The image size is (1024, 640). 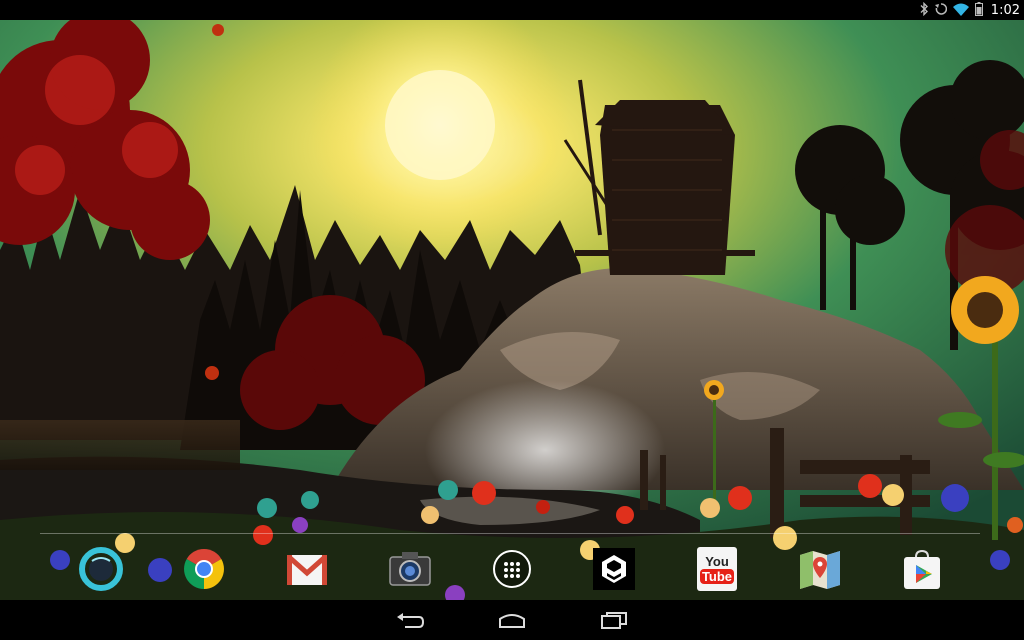 What do you see at coordinates (512, 10) in the screenshot?
I see `status-bar: 1:02` at bounding box center [512, 10].